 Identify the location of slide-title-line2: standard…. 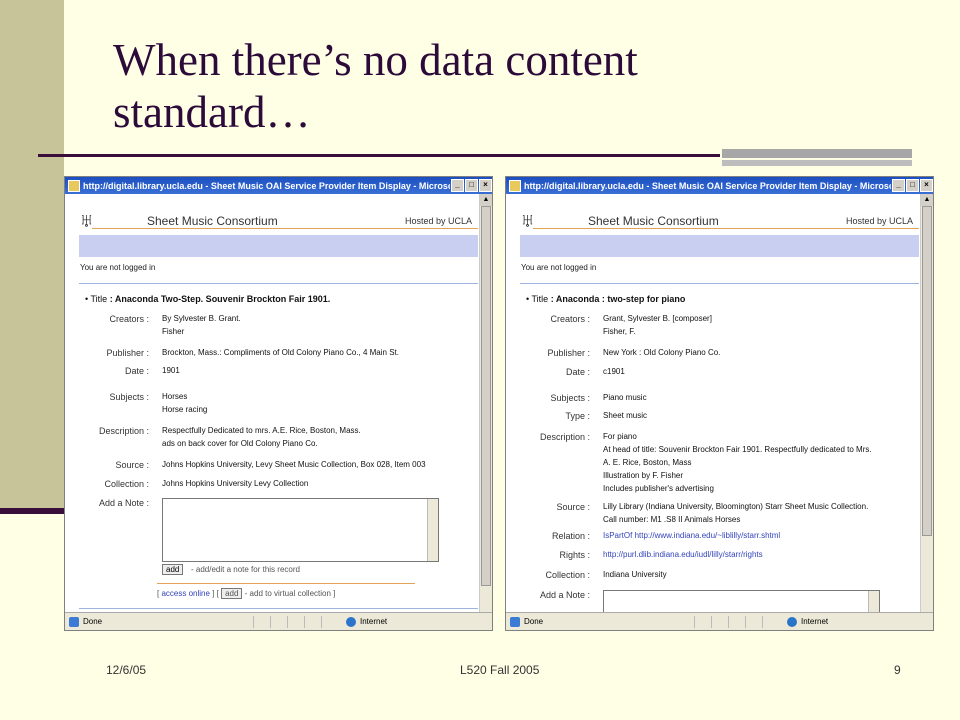
(212, 112).